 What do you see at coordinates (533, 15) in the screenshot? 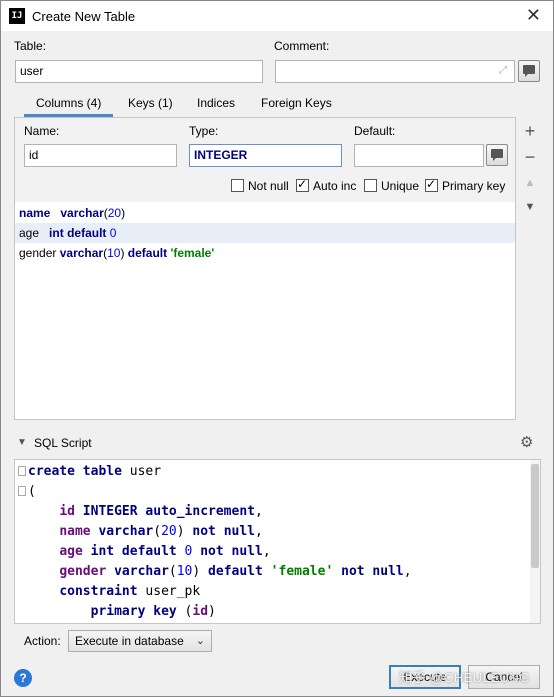
I see `close-icon: ✕` at bounding box center [533, 15].